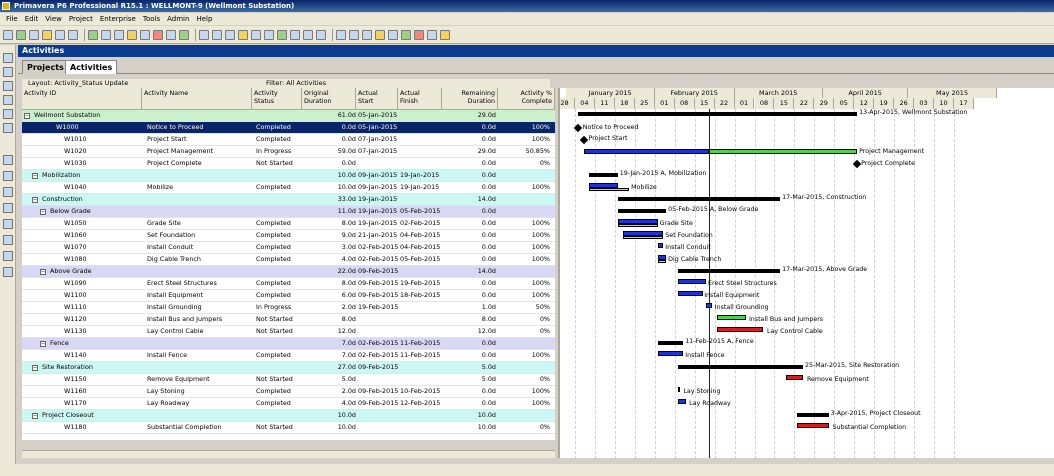  I want to click on menu-enterprise: Enterprise, so click(118, 19).